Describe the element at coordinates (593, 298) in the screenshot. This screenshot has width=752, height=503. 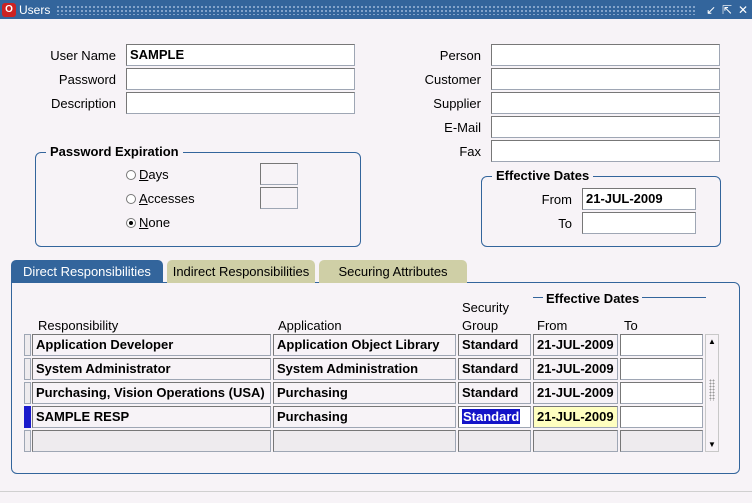
I see `table-effective-dates-title: Effective Dates` at that location.